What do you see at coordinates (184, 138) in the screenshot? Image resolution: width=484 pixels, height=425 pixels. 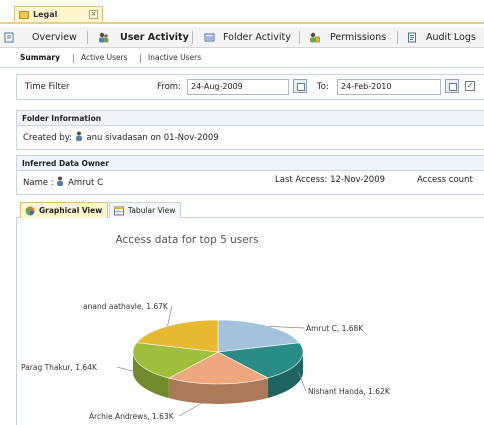 I see `created-on-date: on 01-Nov-2009` at bounding box center [184, 138].